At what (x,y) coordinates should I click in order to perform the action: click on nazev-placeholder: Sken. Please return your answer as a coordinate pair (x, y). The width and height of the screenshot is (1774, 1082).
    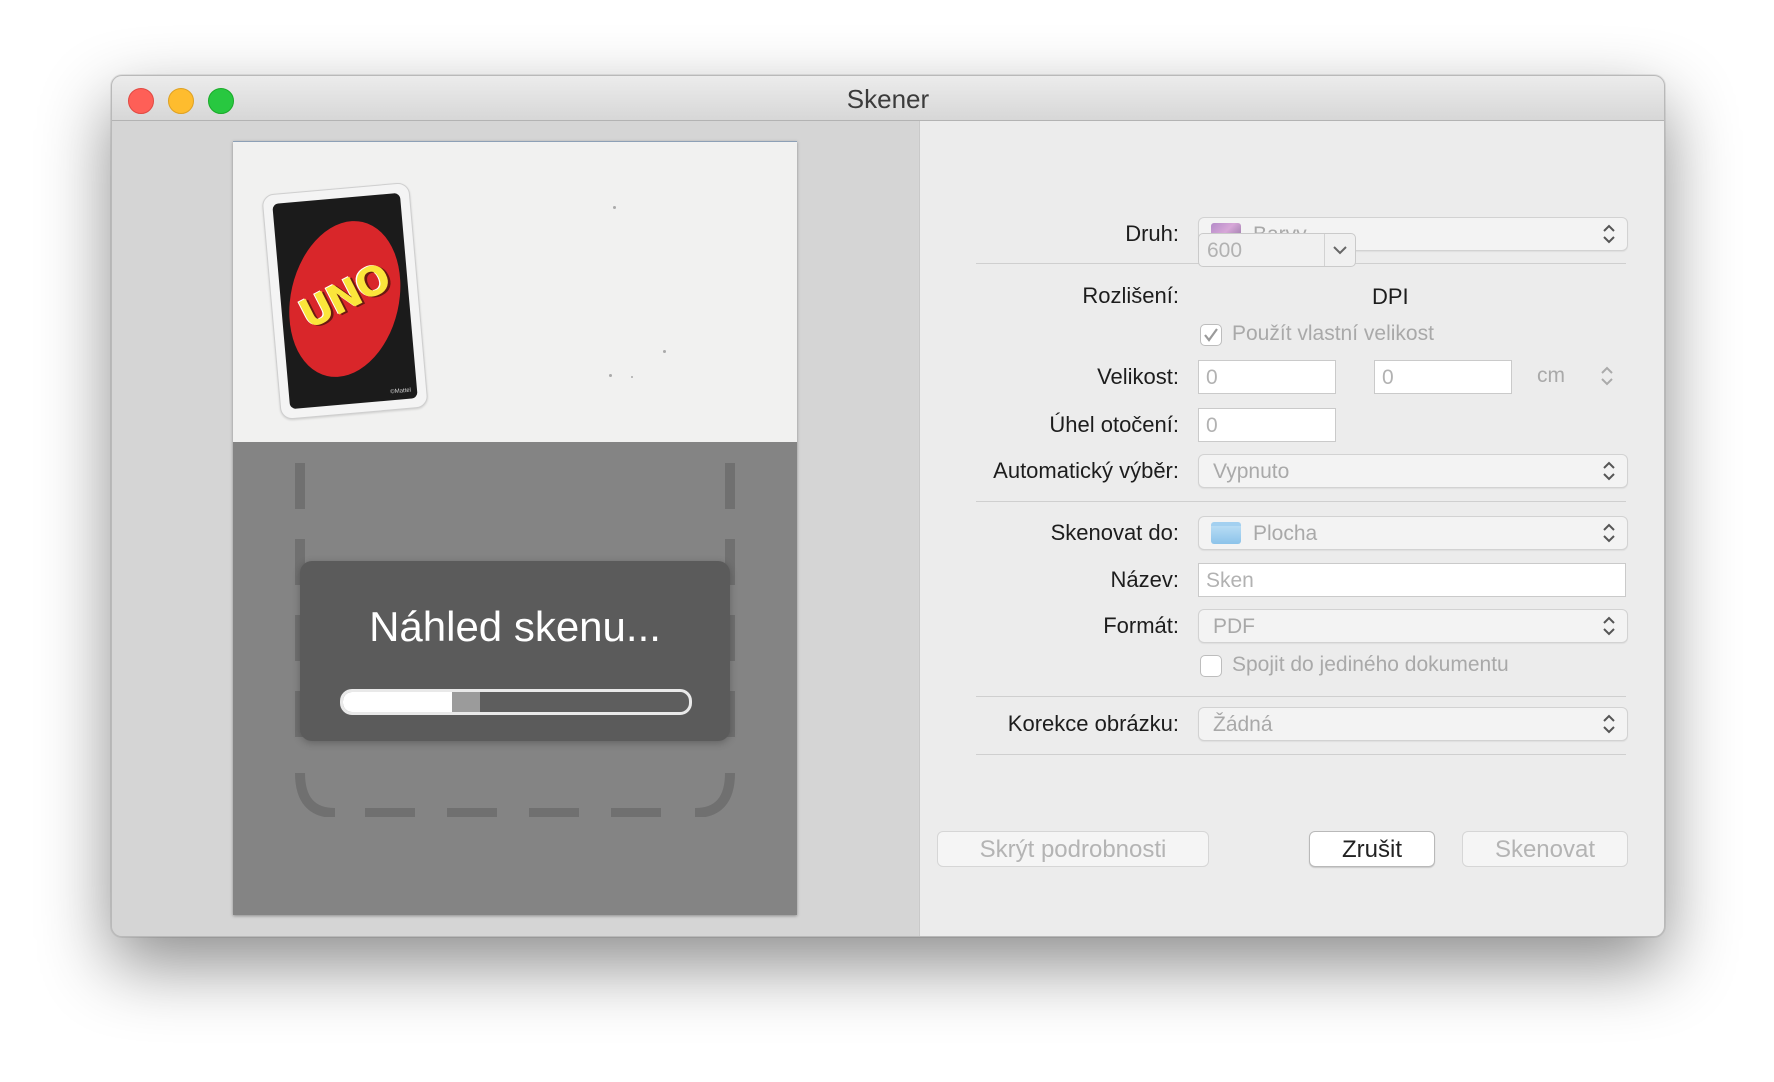
    Looking at the image, I should click on (1230, 580).